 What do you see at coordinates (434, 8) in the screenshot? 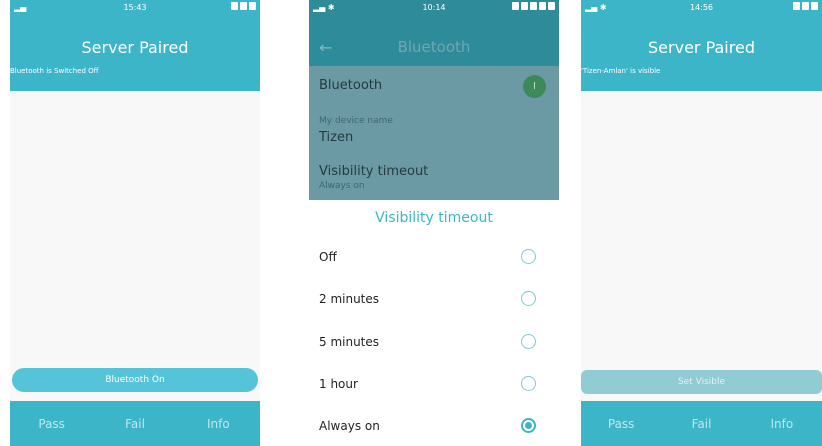
I see `status-bar: ▂▄ ✱ 10:14` at bounding box center [434, 8].